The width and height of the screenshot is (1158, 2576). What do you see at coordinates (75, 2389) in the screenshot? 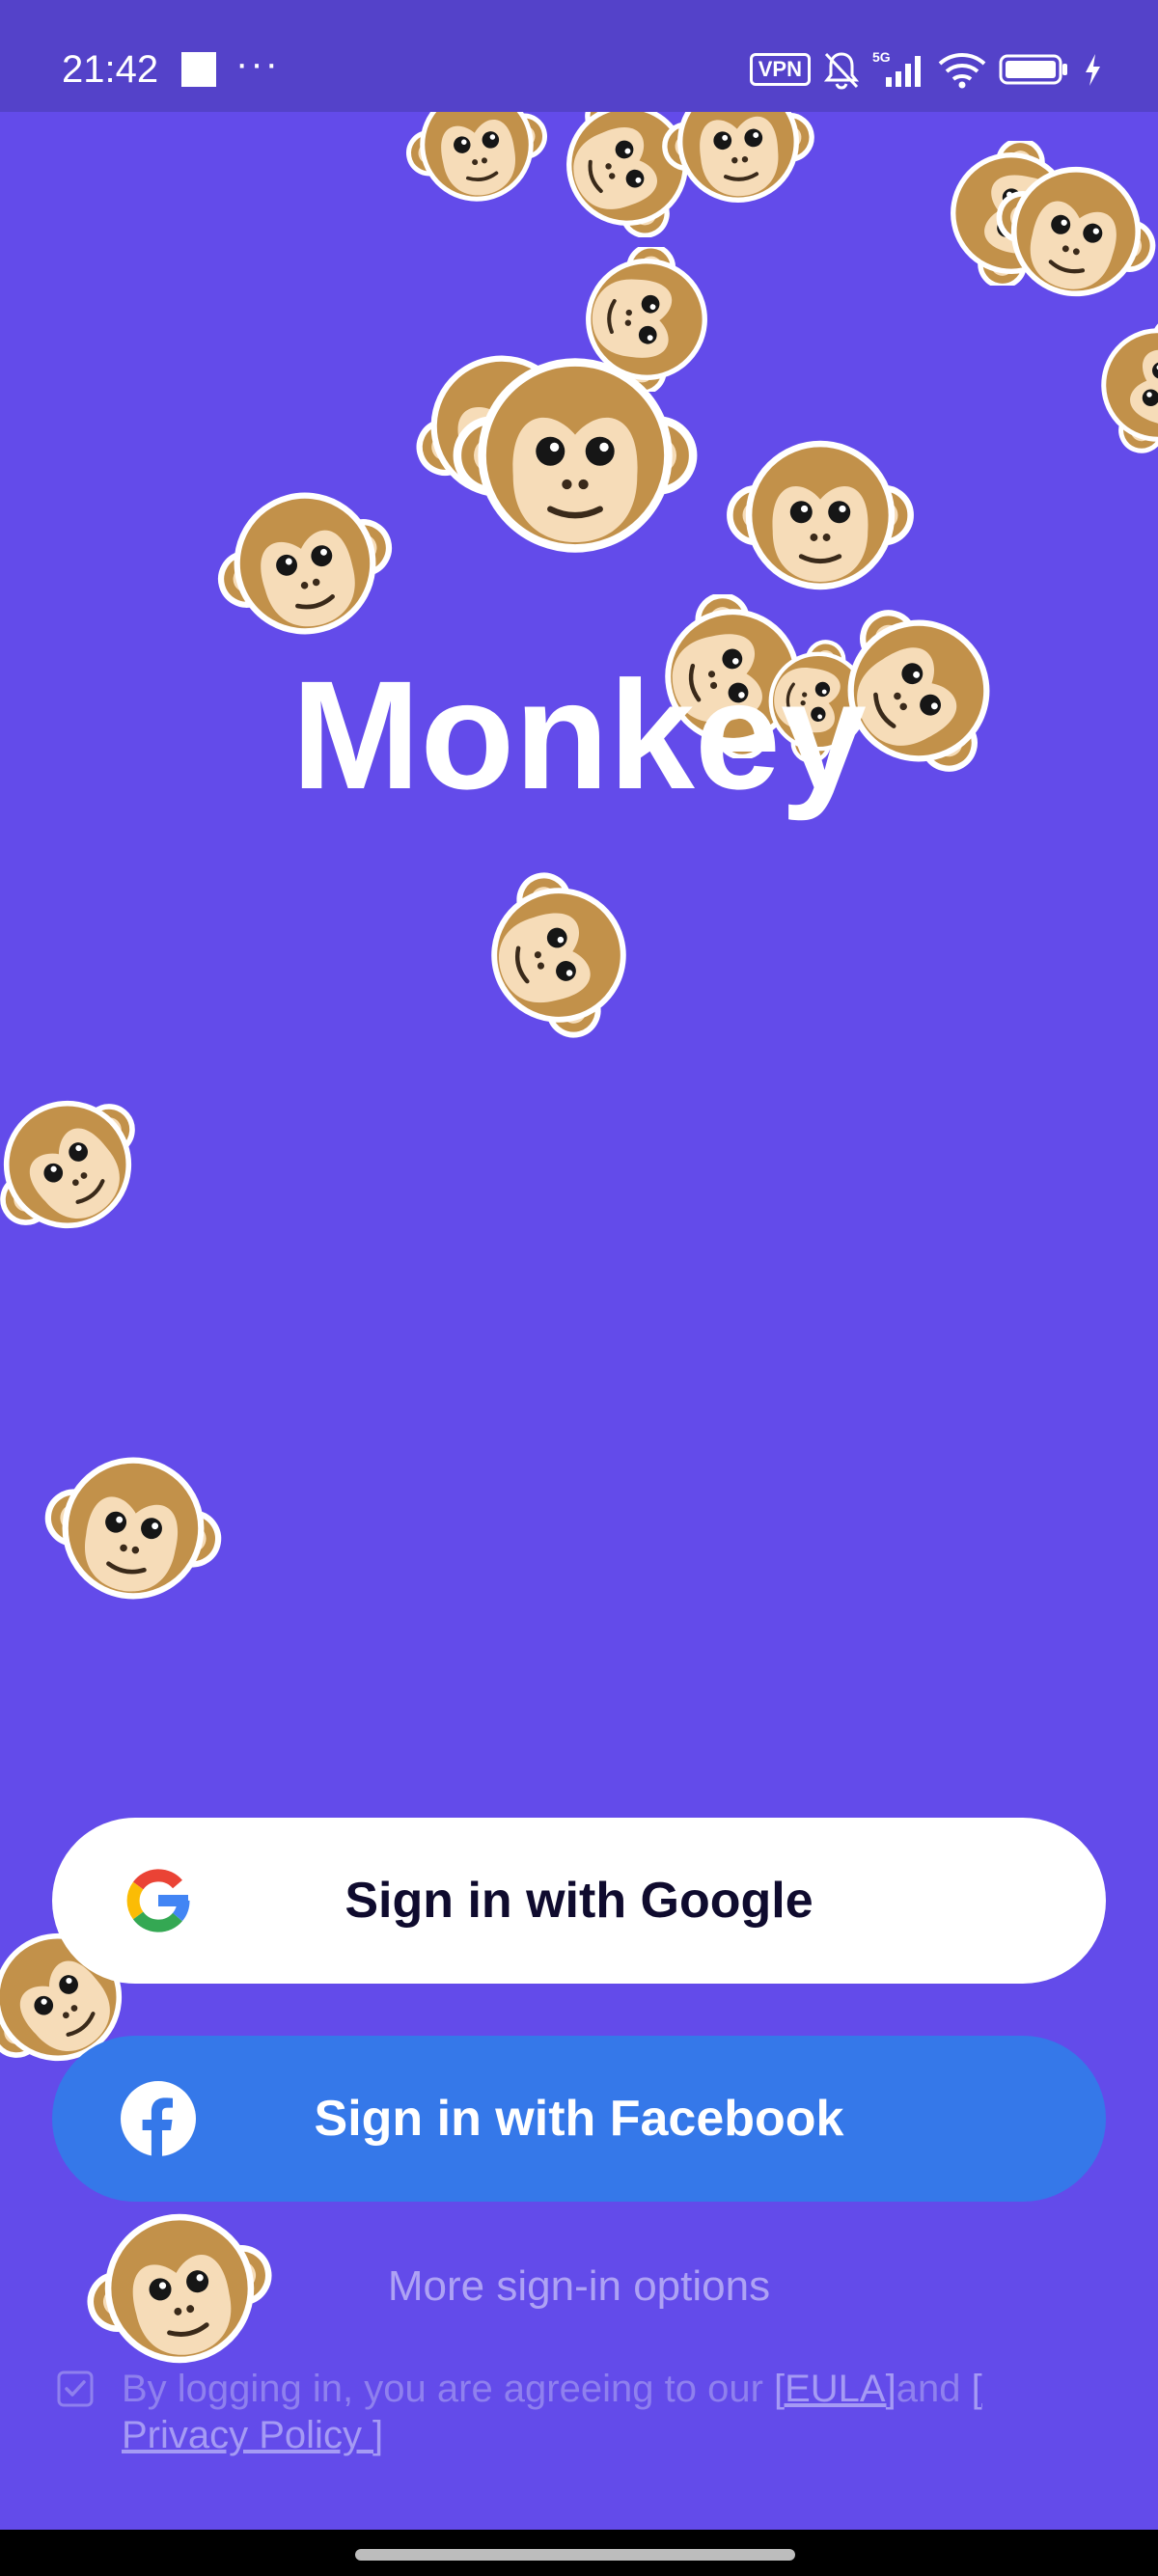
I see `checkbox-checked-icon` at bounding box center [75, 2389].